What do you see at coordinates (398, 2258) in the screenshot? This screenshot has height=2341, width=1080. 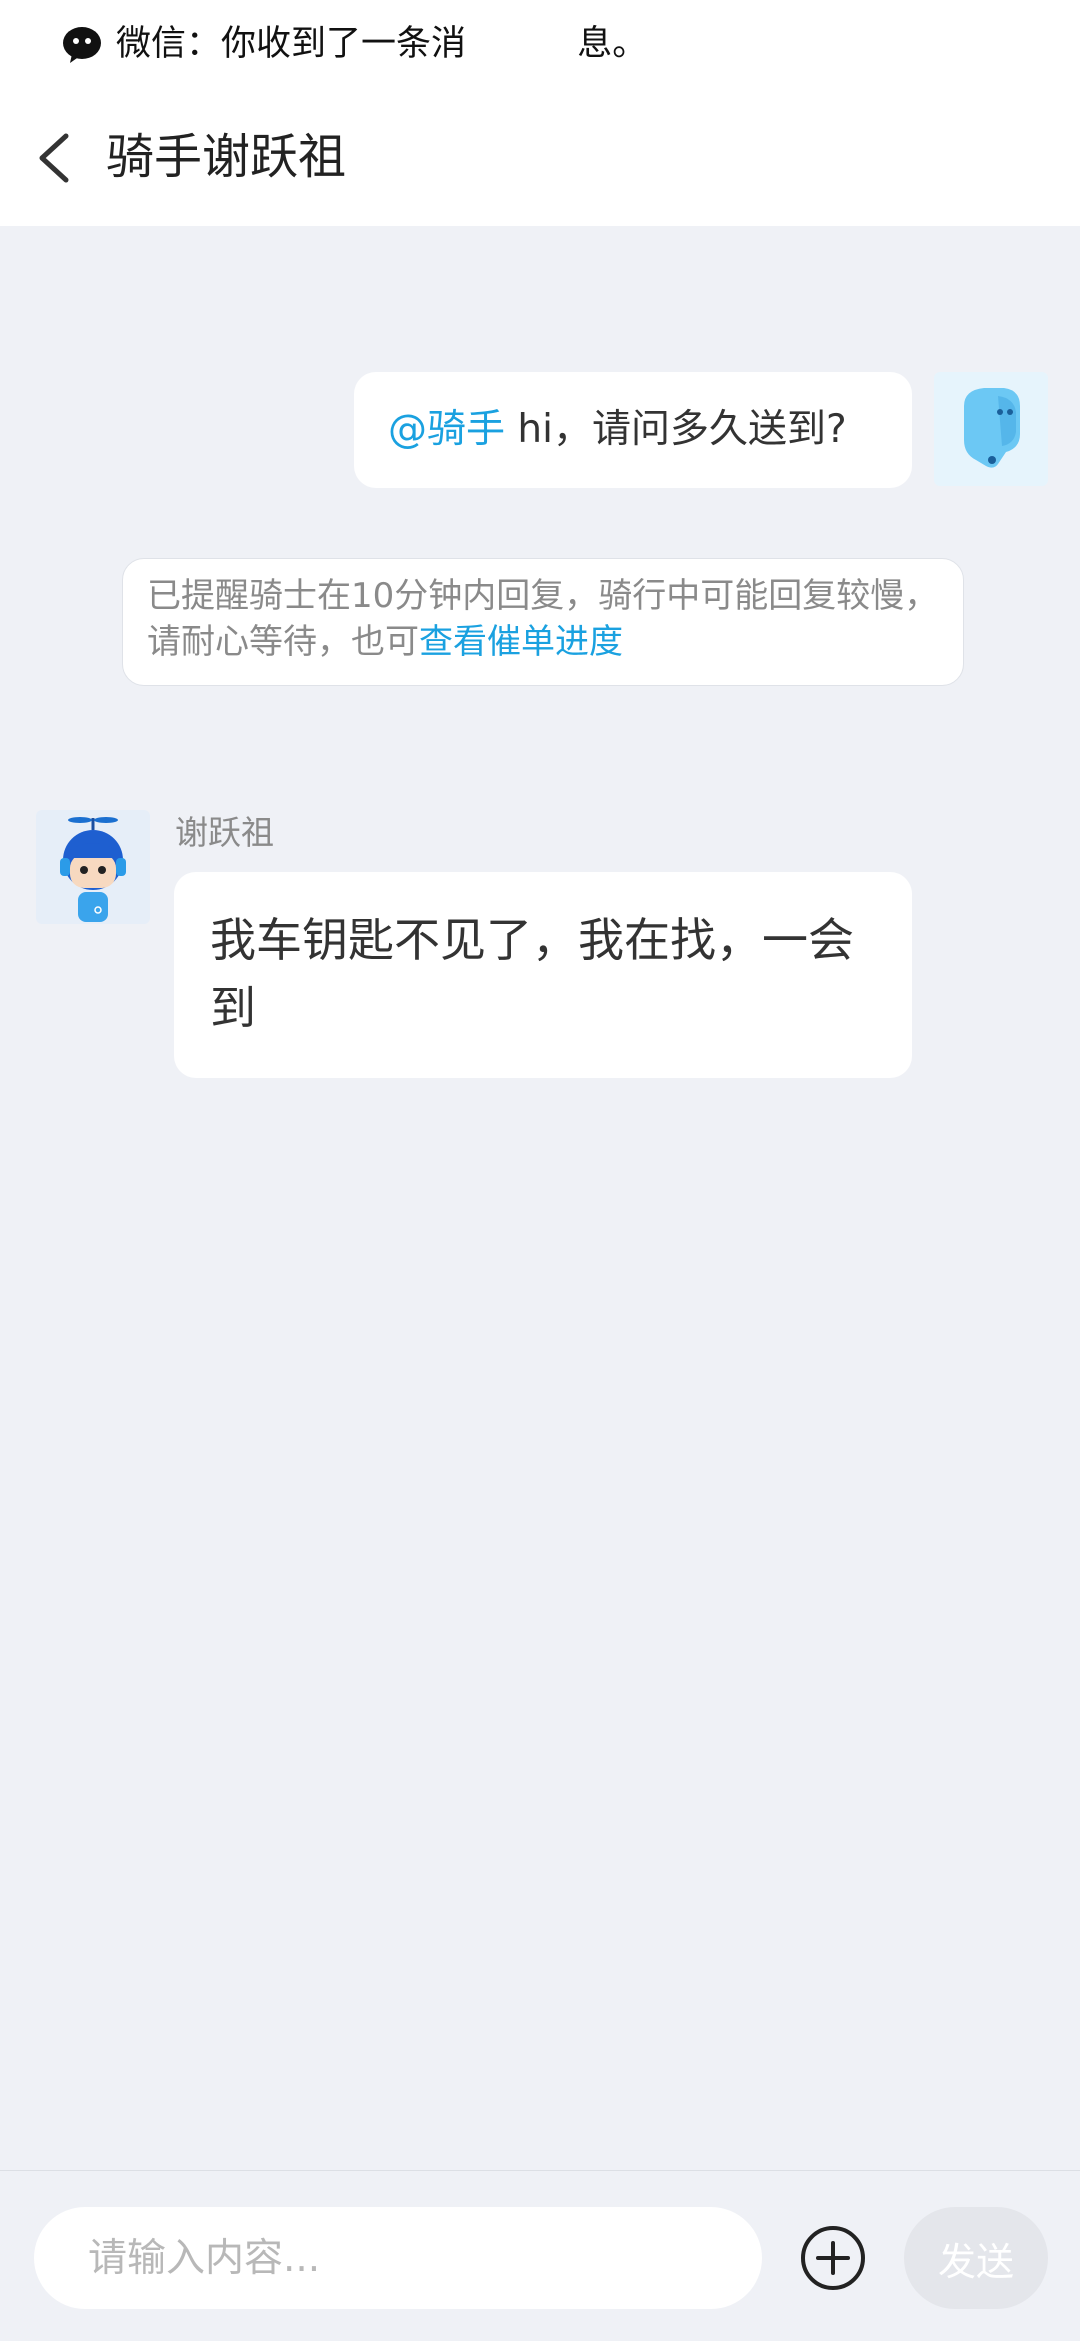 I see `message-input` at bounding box center [398, 2258].